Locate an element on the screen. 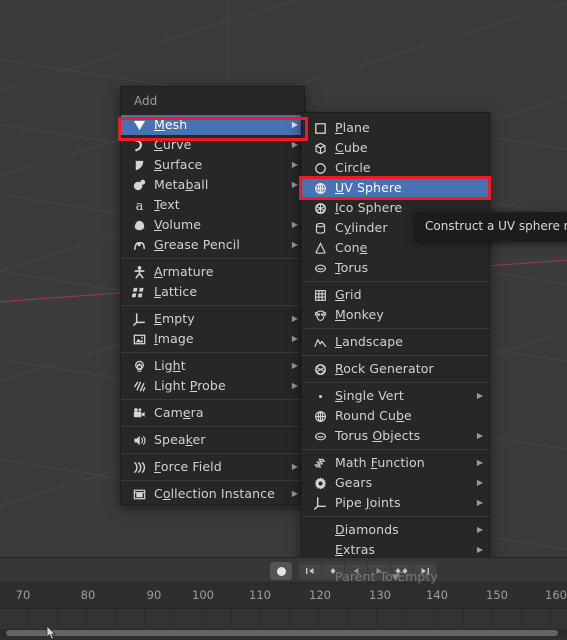  mesh-submenu-item-circle: Circle is located at coordinates (395, 168).